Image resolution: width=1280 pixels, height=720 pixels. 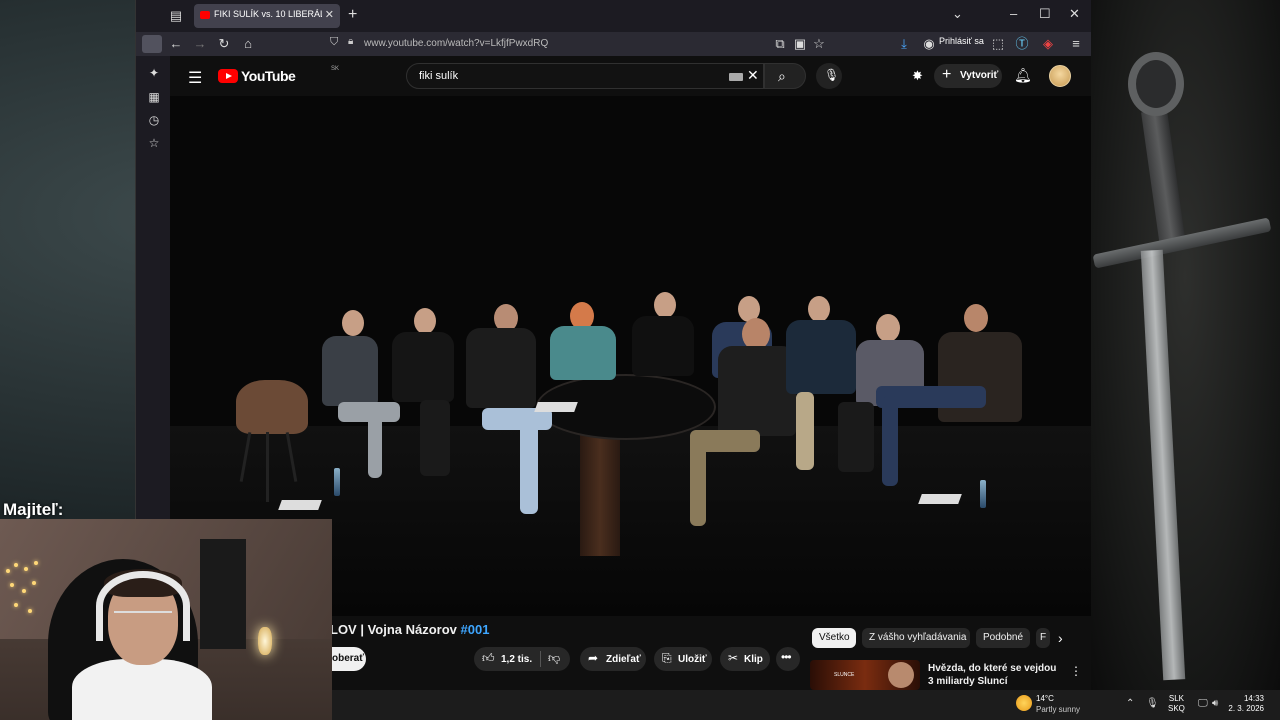 I want to click on shield-icon: ⛉, so click(x=334, y=42).